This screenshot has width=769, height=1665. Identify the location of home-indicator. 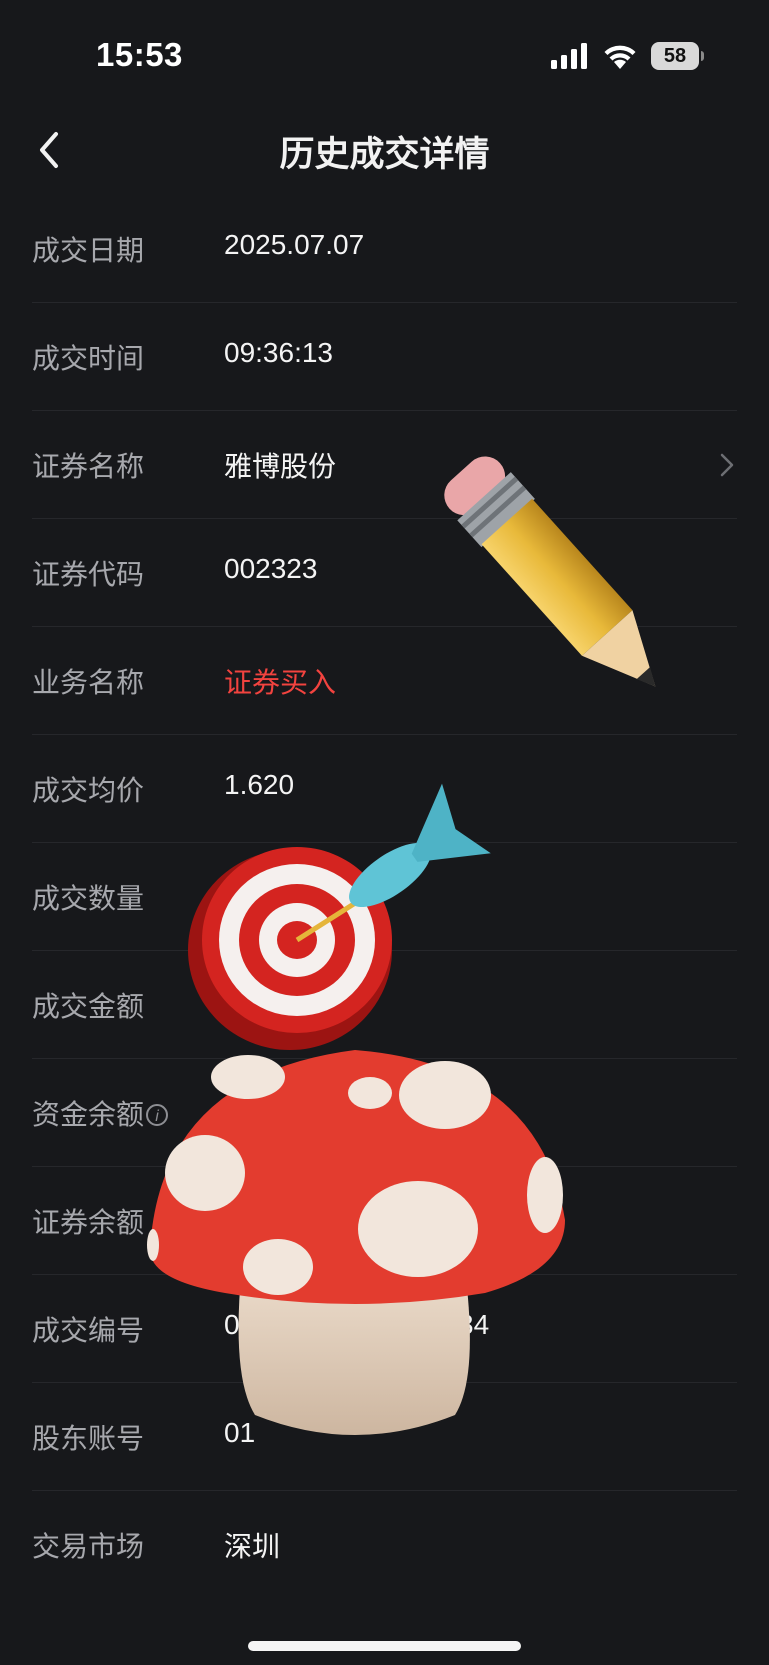
(384, 1646).